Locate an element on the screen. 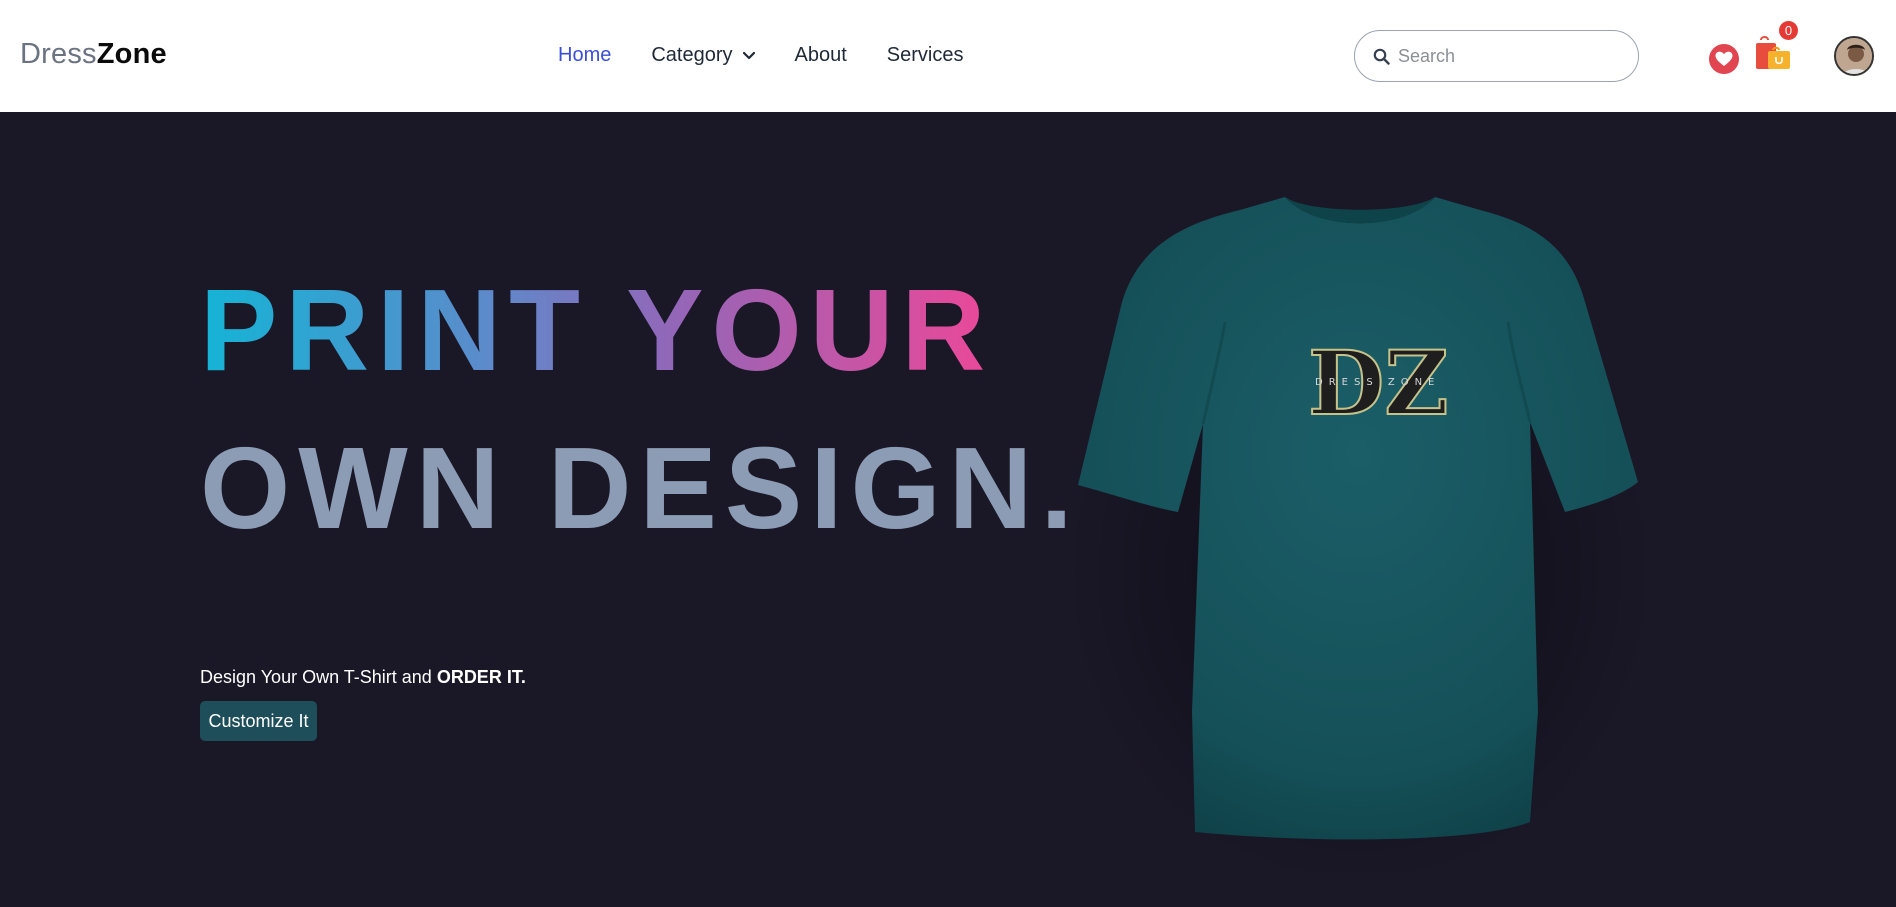  tagline-text: Design Your Own T-Shirt and is located at coordinates (318, 677).